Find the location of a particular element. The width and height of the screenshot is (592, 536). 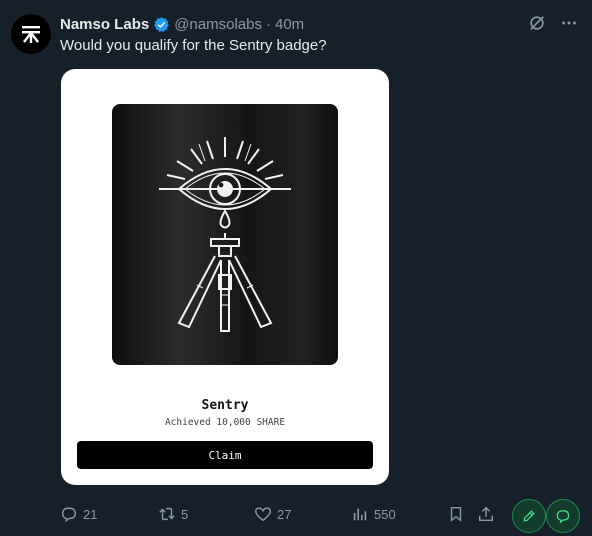

action-bar: 21 5 27 550 is located at coordinates (296, 516).